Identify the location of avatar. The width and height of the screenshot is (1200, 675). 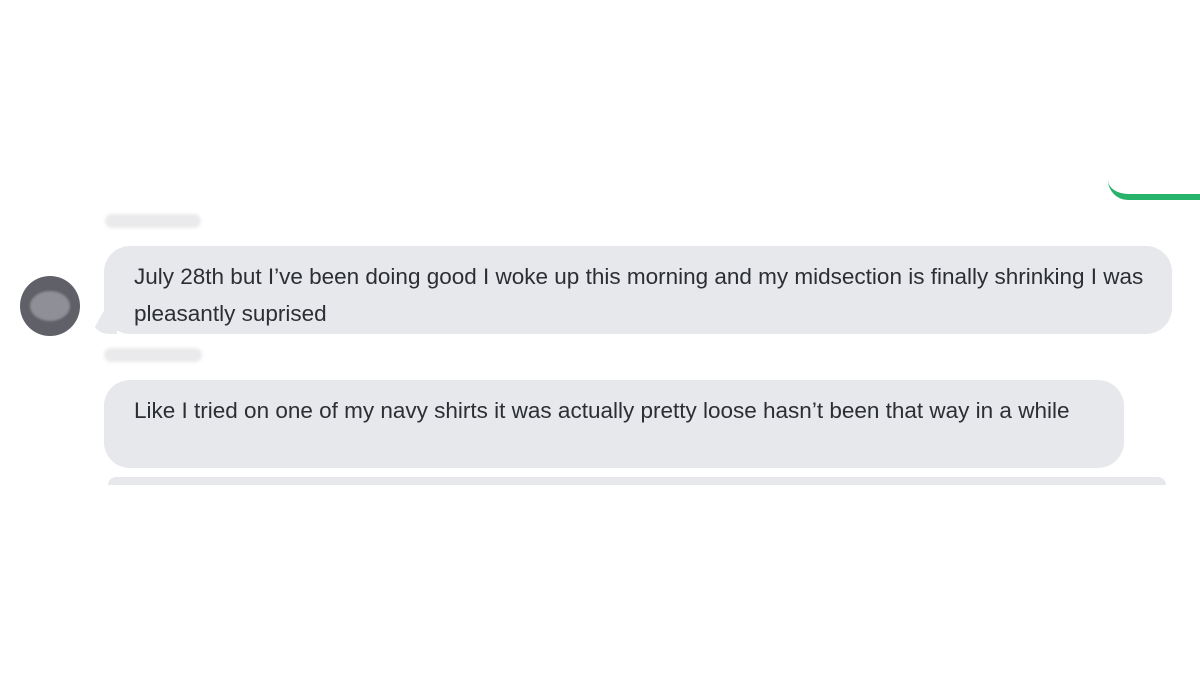
(50, 306).